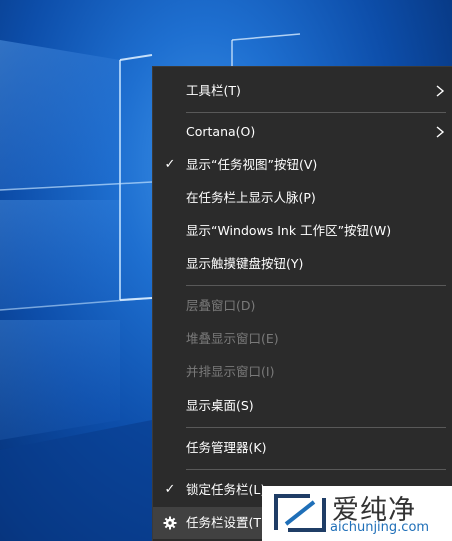 This screenshot has width=452, height=541. Describe the element at coordinates (302, 339) in the screenshot. I see `menu-item-stack-windows: 堆叠显示窗口(E)` at that location.